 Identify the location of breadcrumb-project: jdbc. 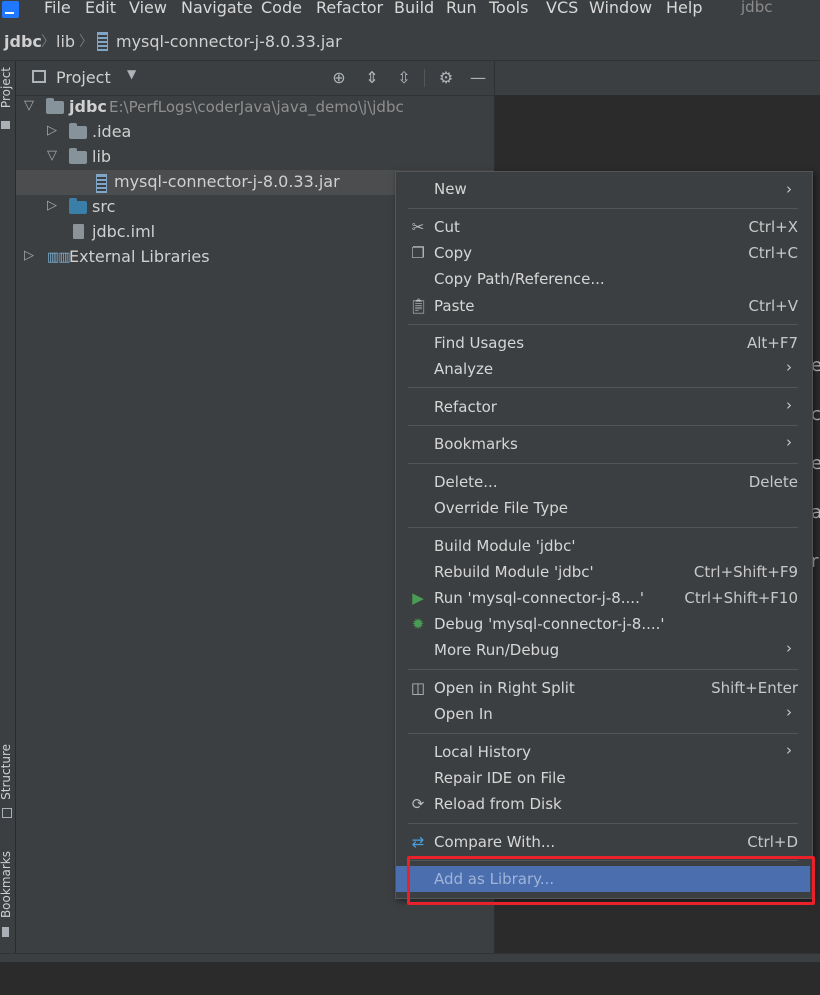
(23, 41).